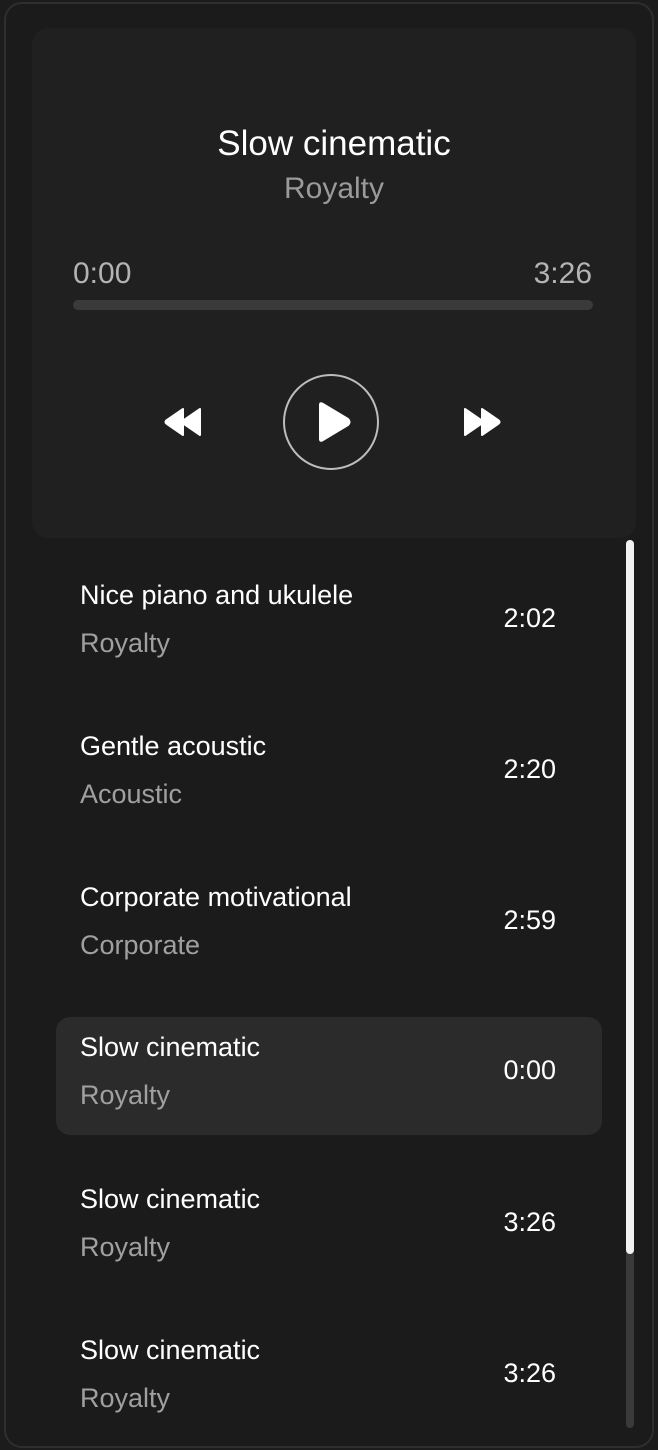  What do you see at coordinates (329, 775) in the screenshot?
I see `track-row: Gentle acoustic Acoustic 2:20` at bounding box center [329, 775].